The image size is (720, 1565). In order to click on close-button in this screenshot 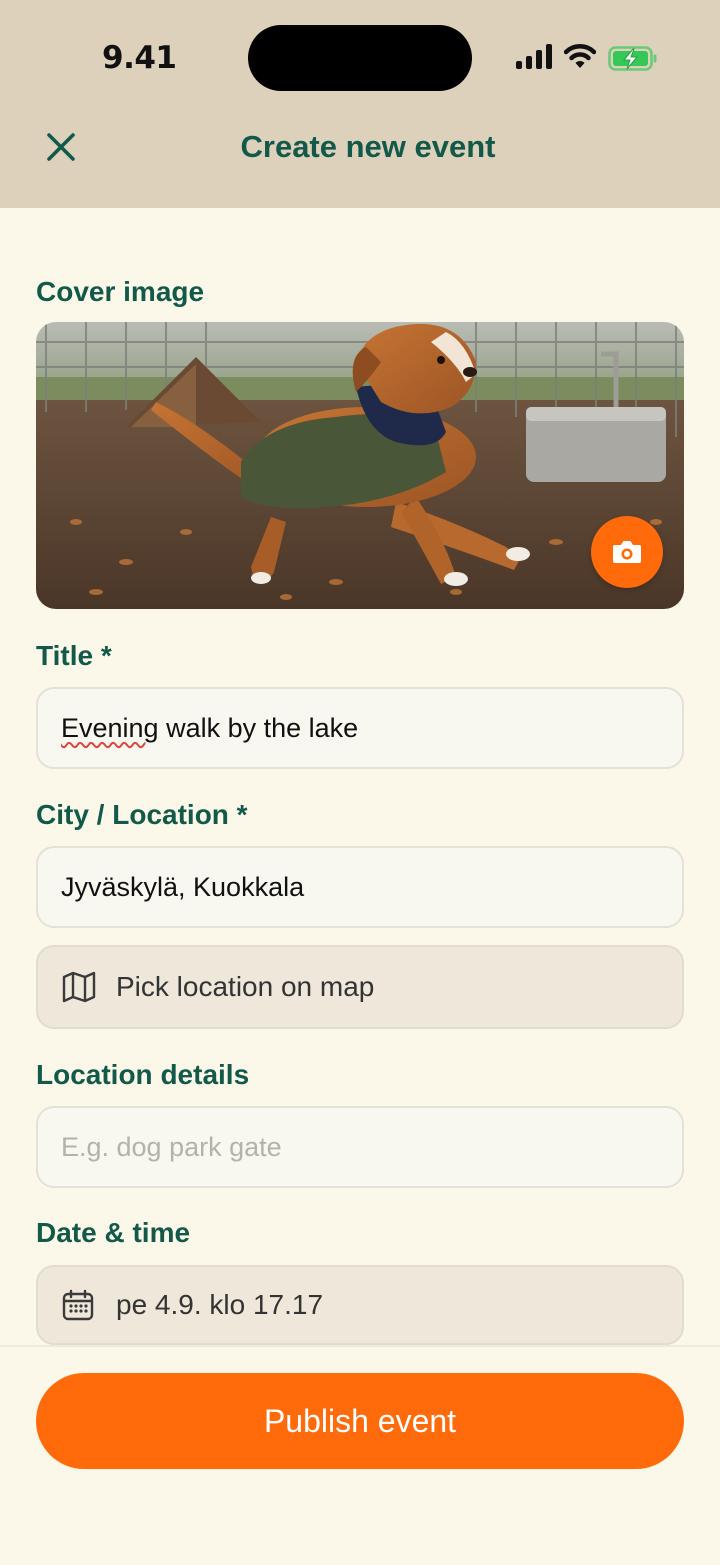, I will do `click(61, 147)`.